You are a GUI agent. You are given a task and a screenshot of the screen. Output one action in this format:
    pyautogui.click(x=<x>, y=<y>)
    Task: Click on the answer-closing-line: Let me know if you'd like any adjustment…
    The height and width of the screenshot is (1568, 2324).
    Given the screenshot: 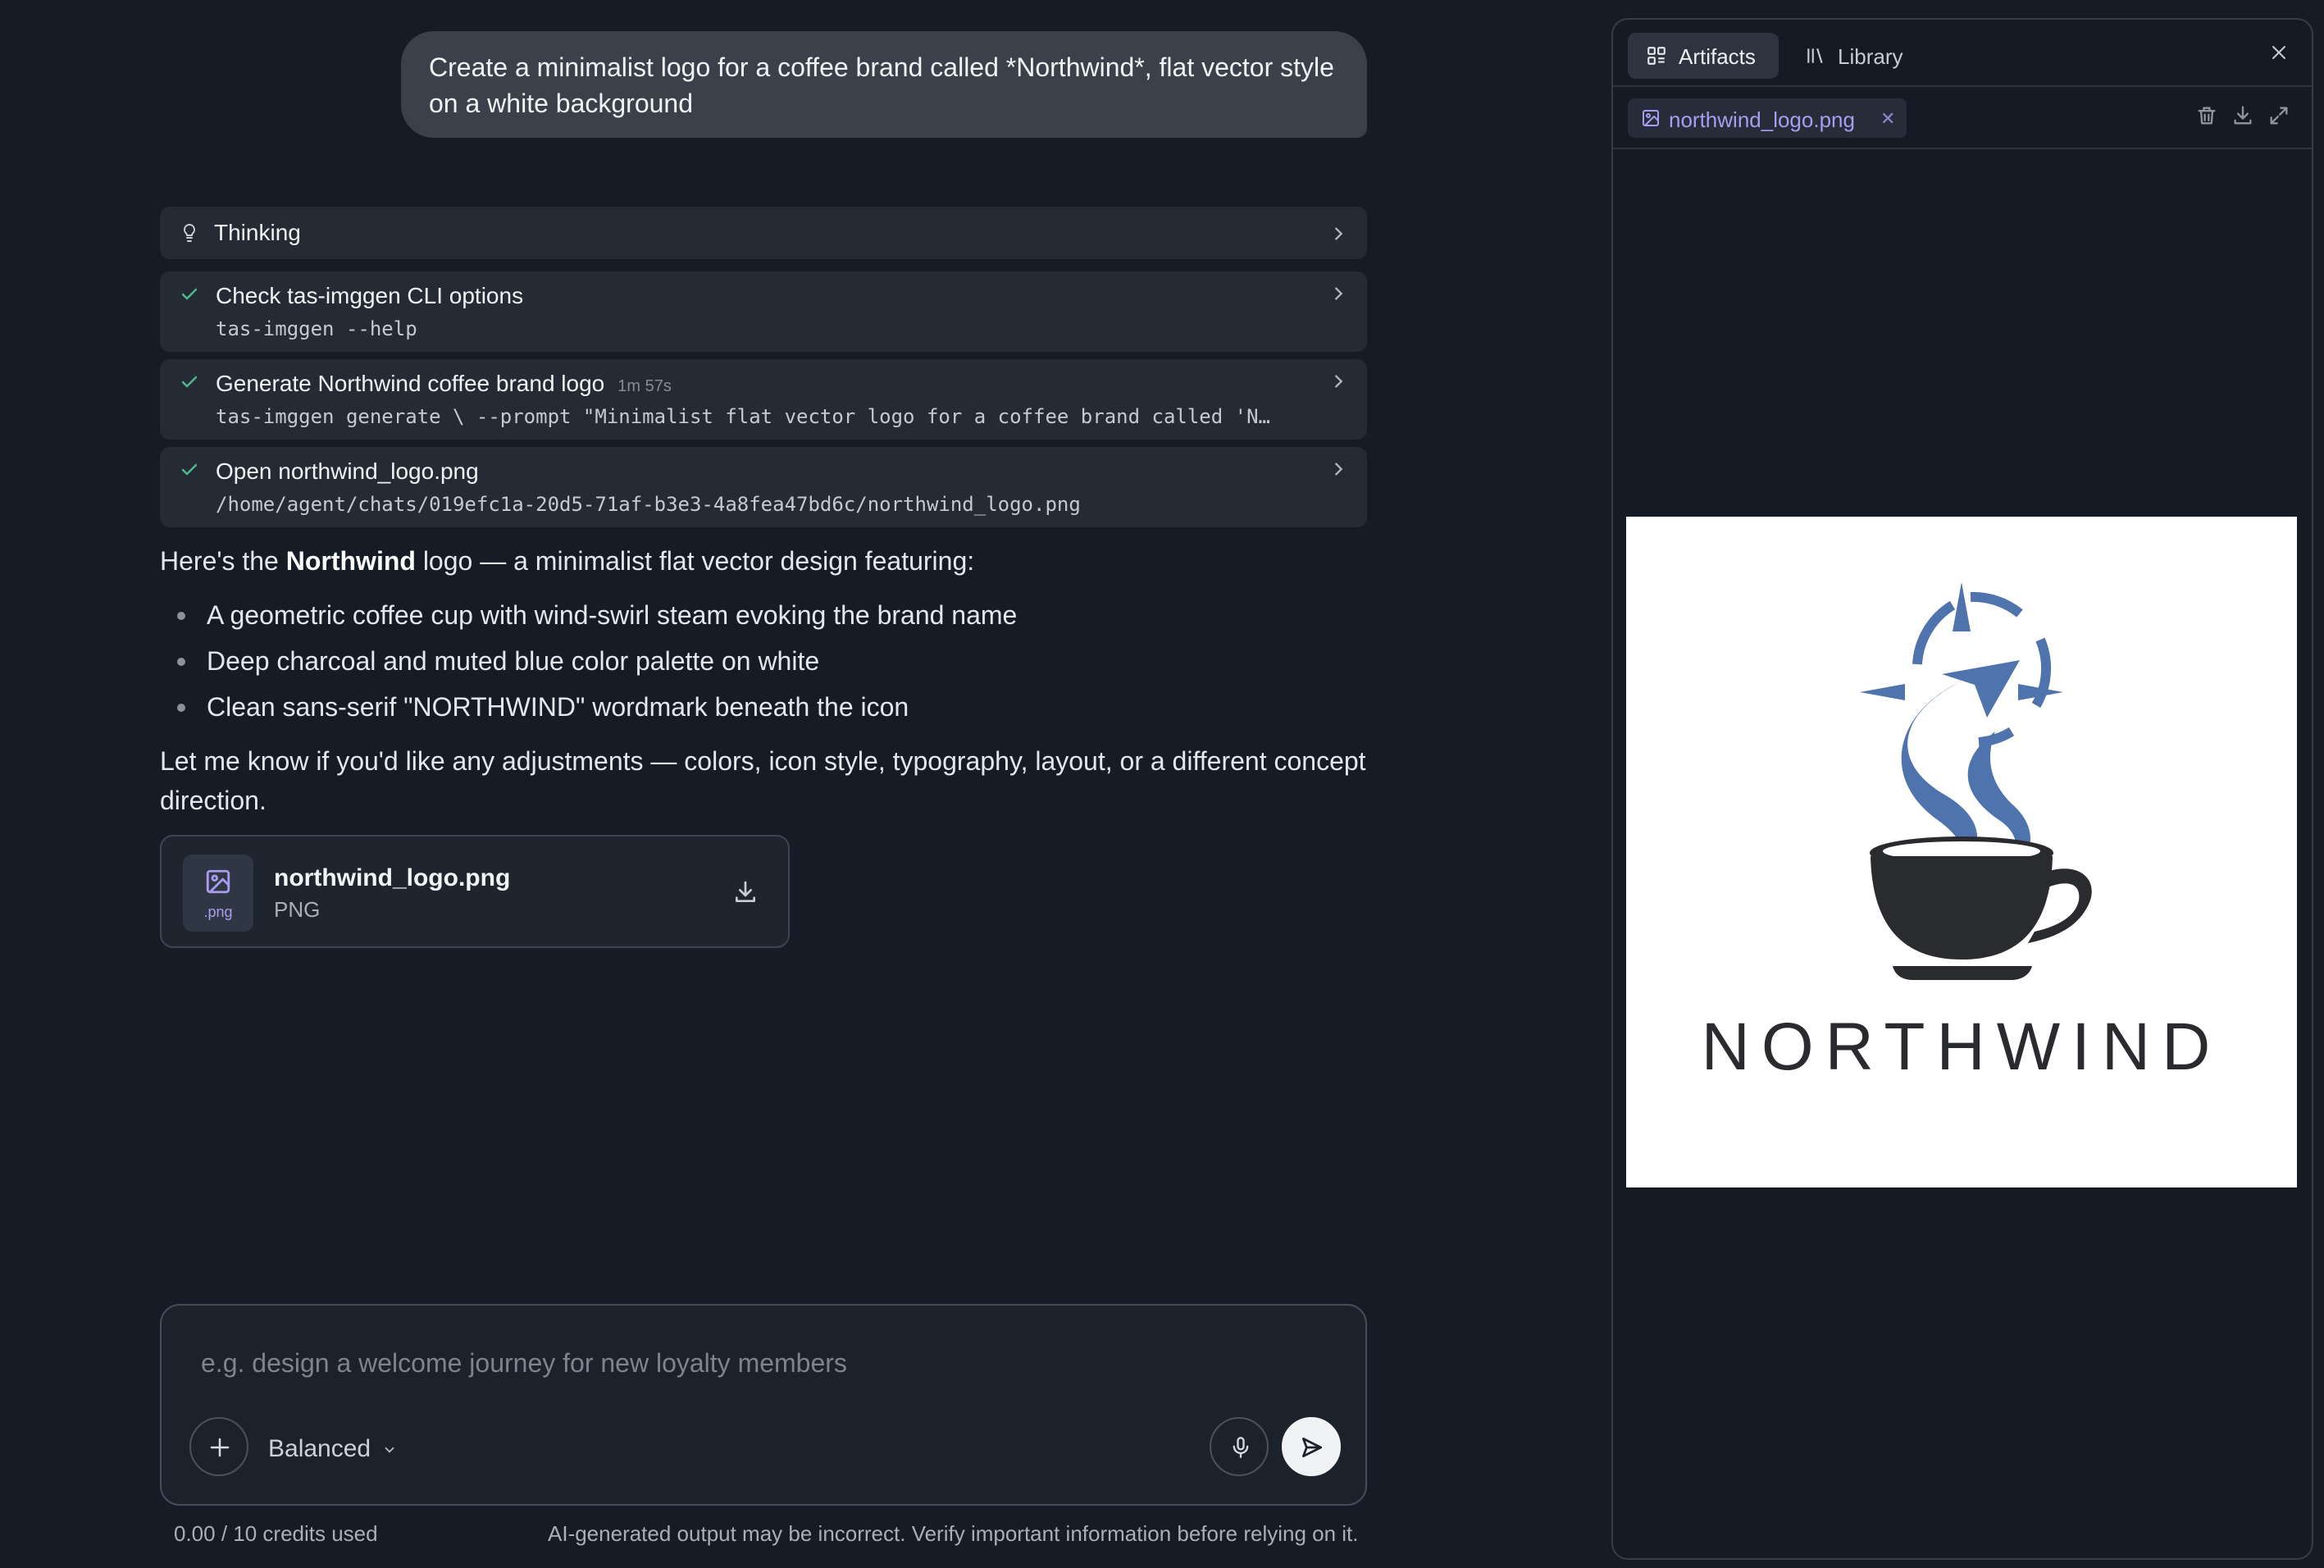 What is the action you would take?
    pyautogui.click(x=763, y=761)
    